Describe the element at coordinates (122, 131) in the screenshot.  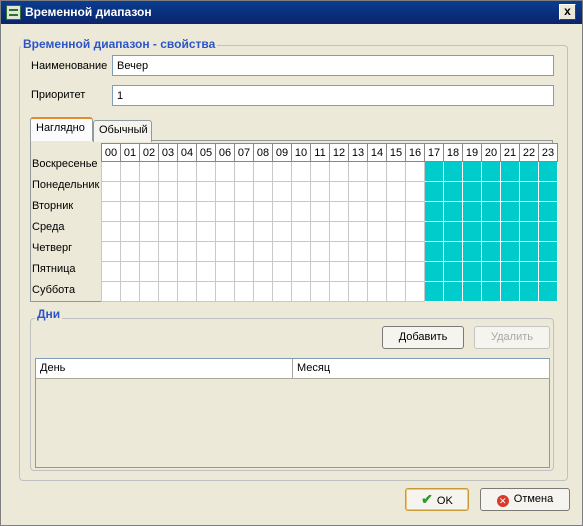
I see `tab-regular: Обычный` at that location.